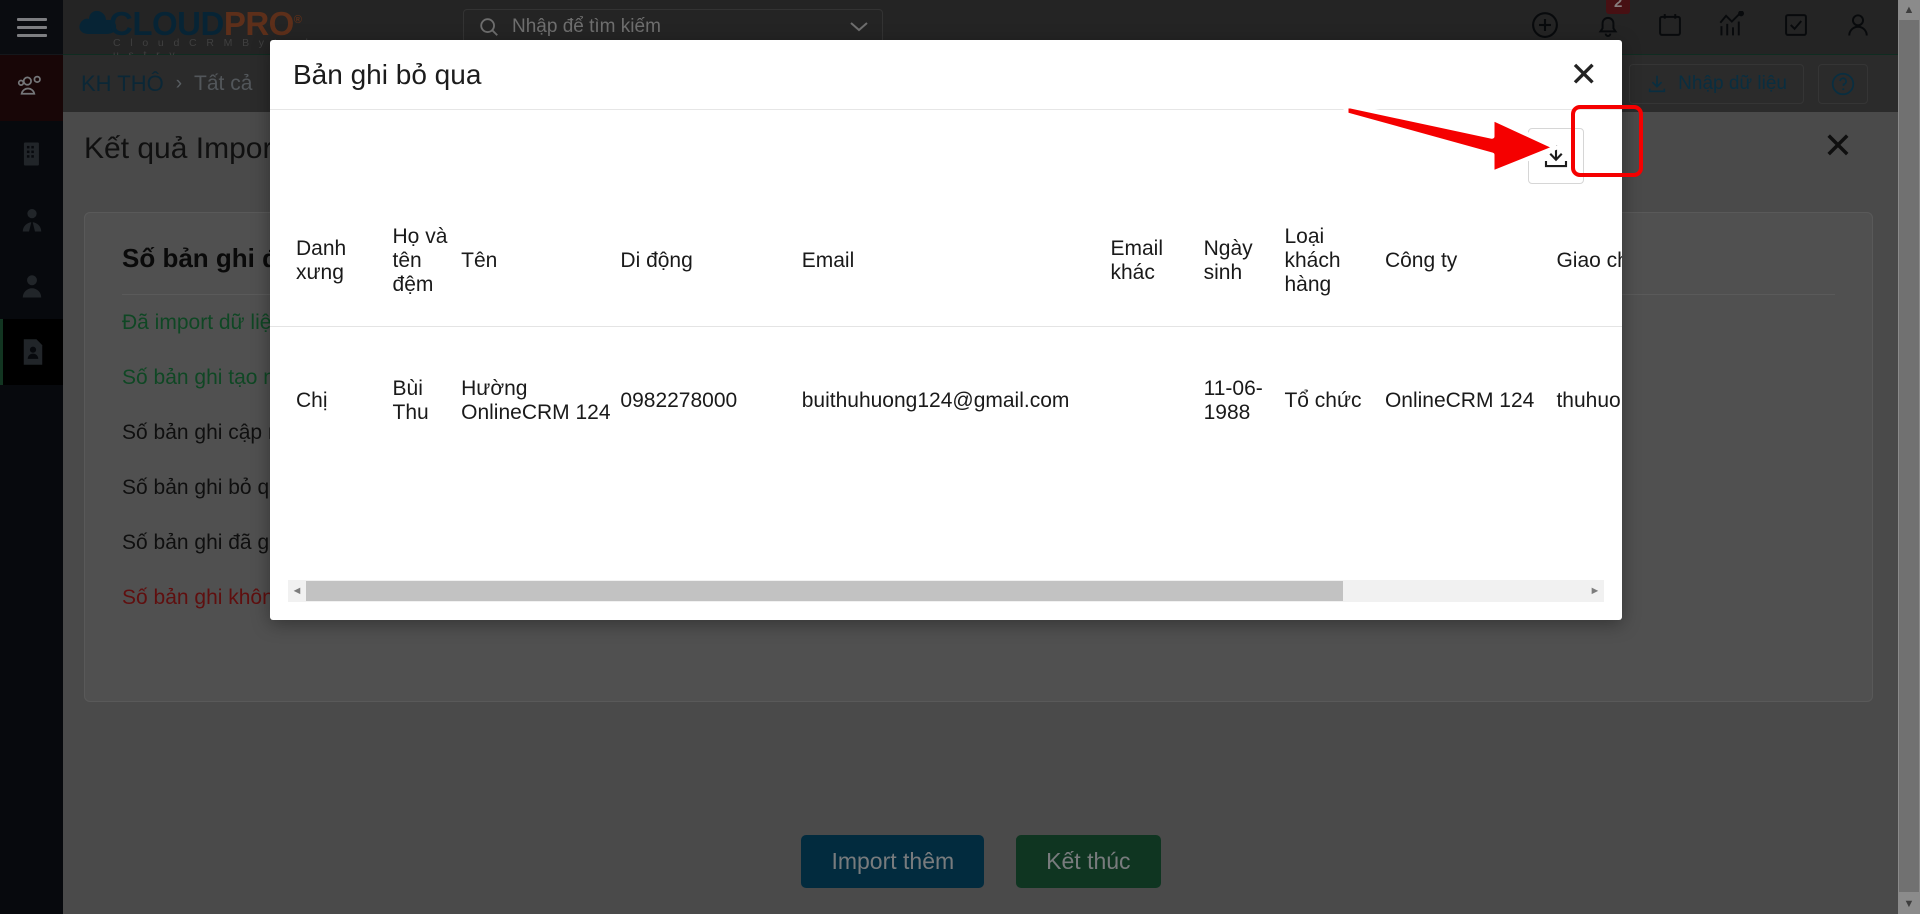  Describe the element at coordinates (946, 75) in the screenshot. I see `modal-header: Bản ghi bỏ qua ✕` at that location.